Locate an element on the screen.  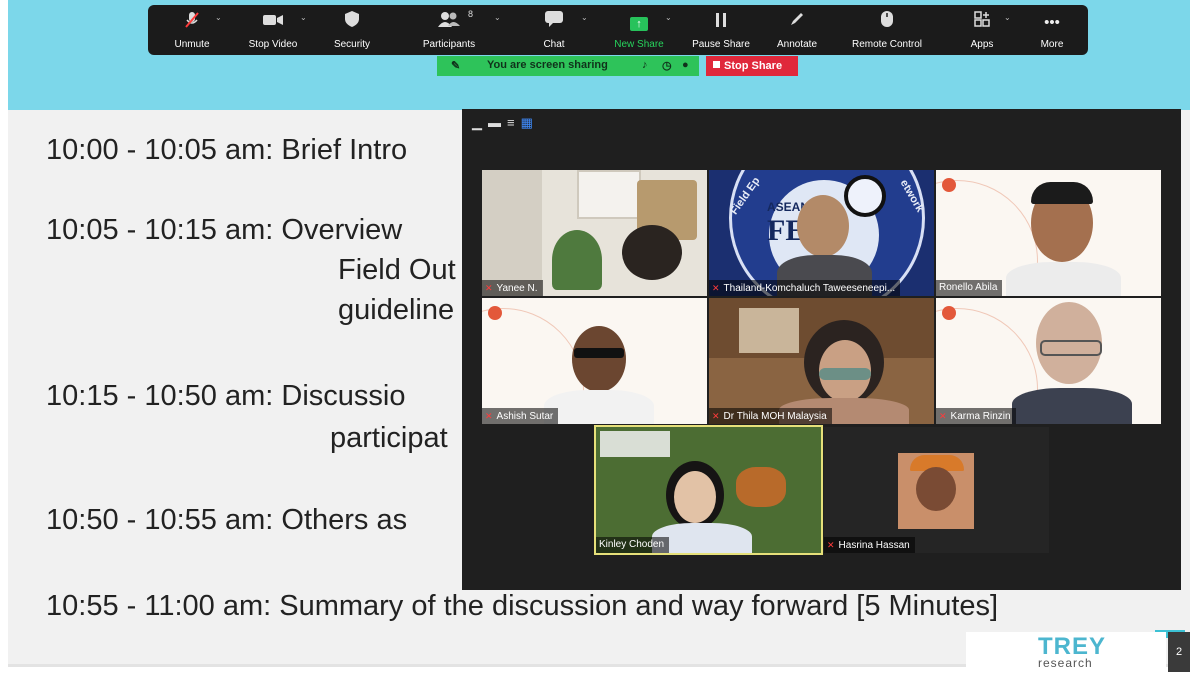
participant-tile-active-speaker: Kinley Choden is located at coordinates (708, 490).